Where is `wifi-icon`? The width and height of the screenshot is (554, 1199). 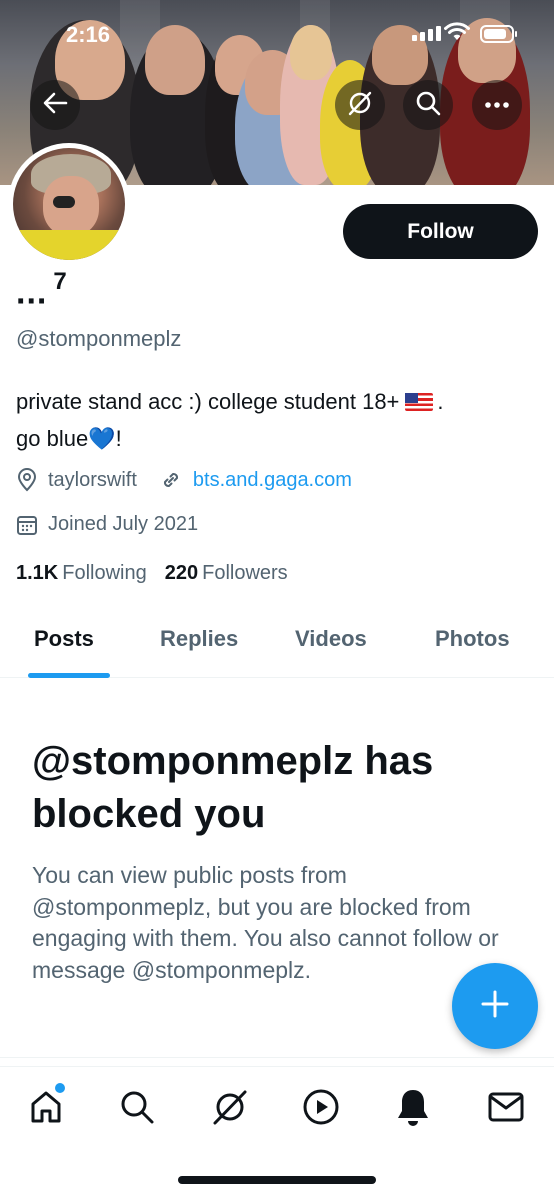 wifi-icon is located at coordinates (457, 34).